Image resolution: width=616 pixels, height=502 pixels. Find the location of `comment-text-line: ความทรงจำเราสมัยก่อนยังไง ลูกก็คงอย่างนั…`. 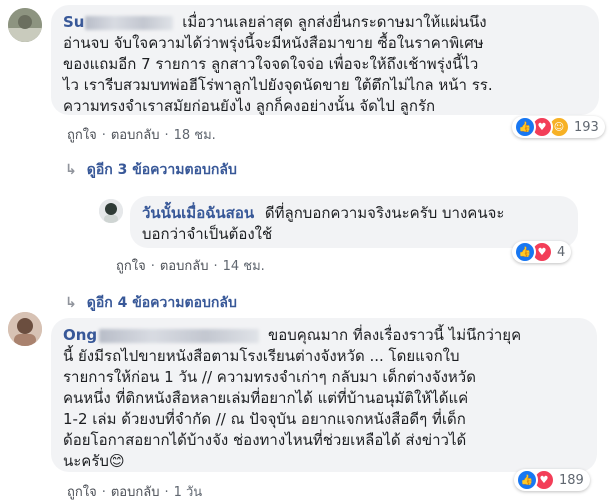

comment-text-line: ความทรงจำเราสมัยก่อนยังไง ลูกก็คงอย่างนั… is located at coordinates (249, 106).